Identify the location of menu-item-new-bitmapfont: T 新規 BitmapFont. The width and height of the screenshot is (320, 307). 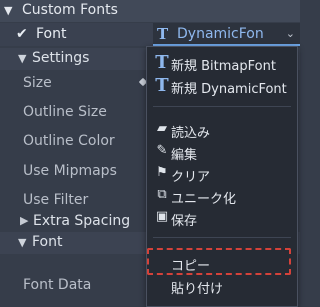
(222, 63).